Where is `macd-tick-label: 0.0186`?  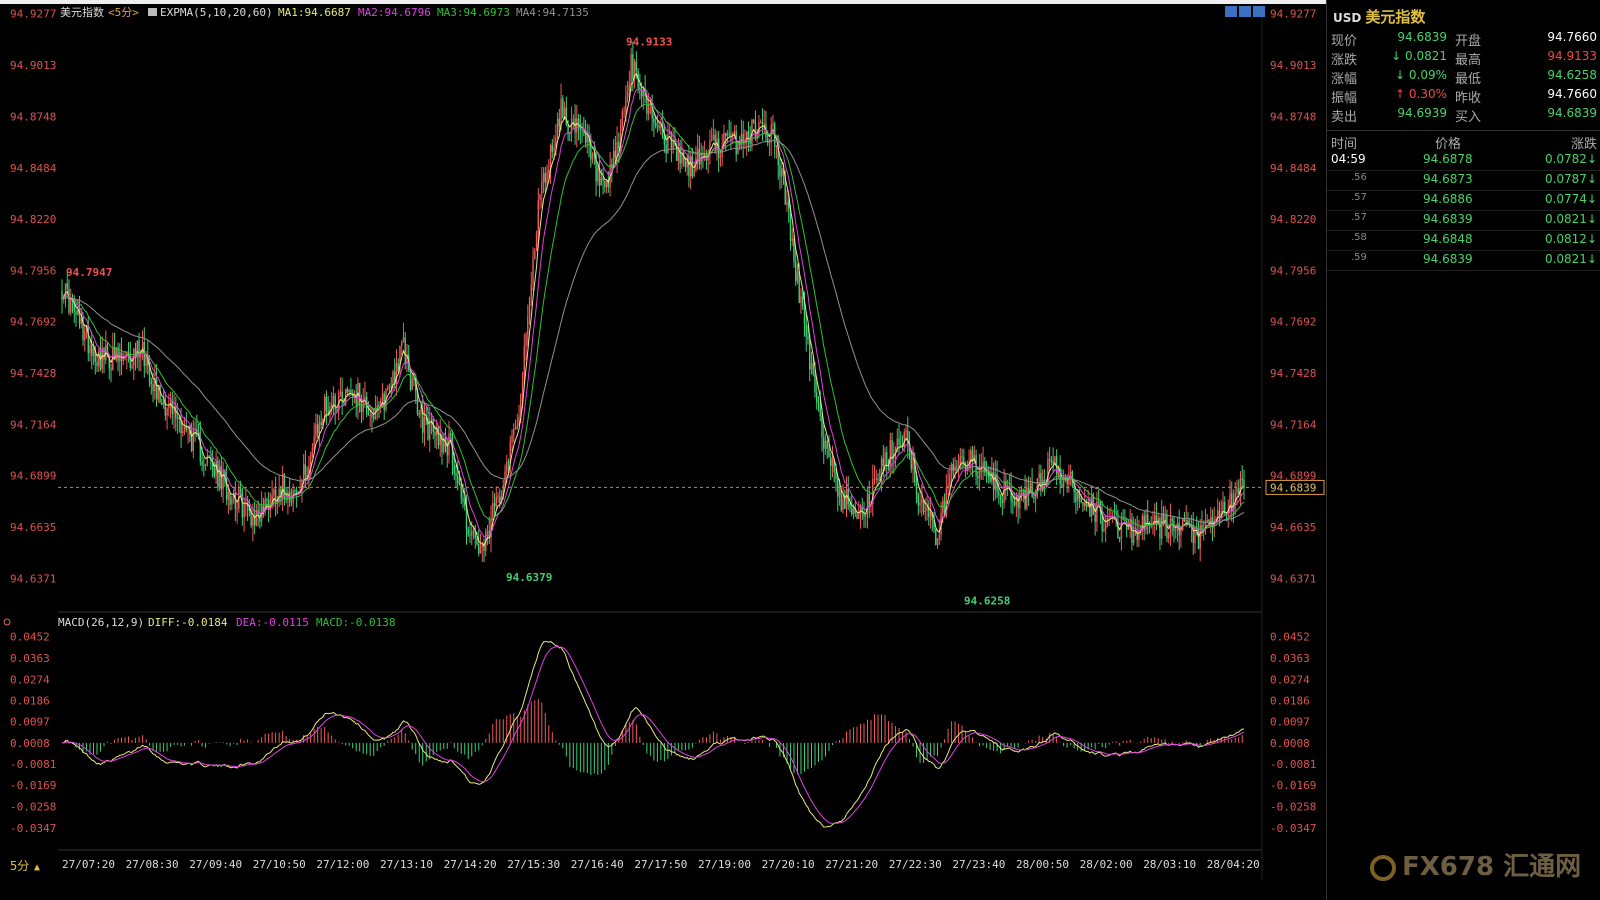
macd-tick-label: 0.0186 is located at coordinates (30, 700).